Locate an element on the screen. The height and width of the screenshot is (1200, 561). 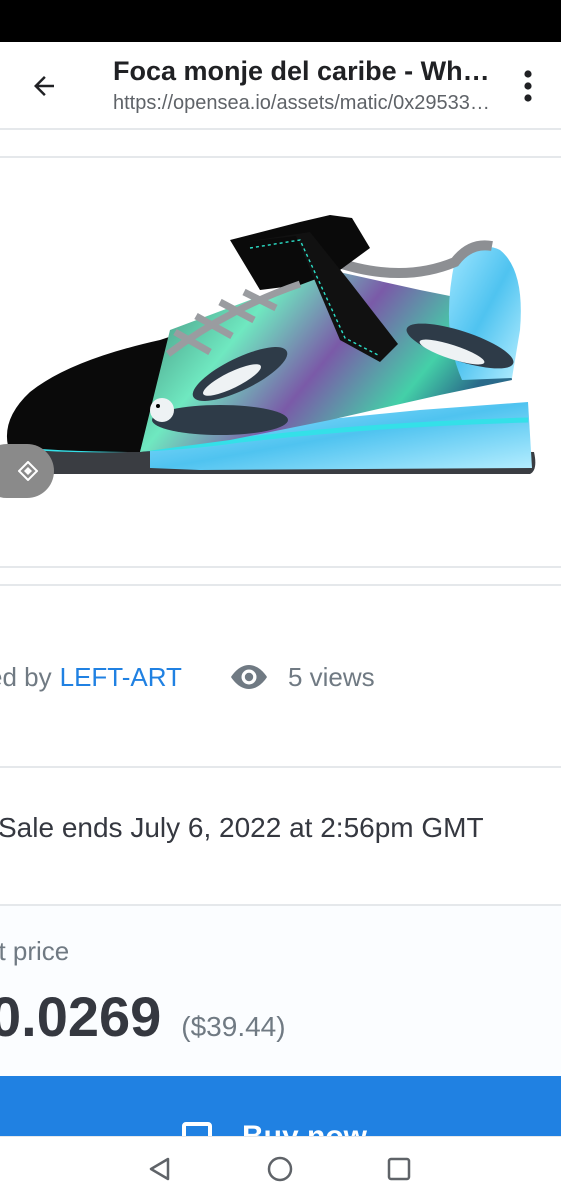
price-value: 0.0269 is located at coordinates (81, 1016).